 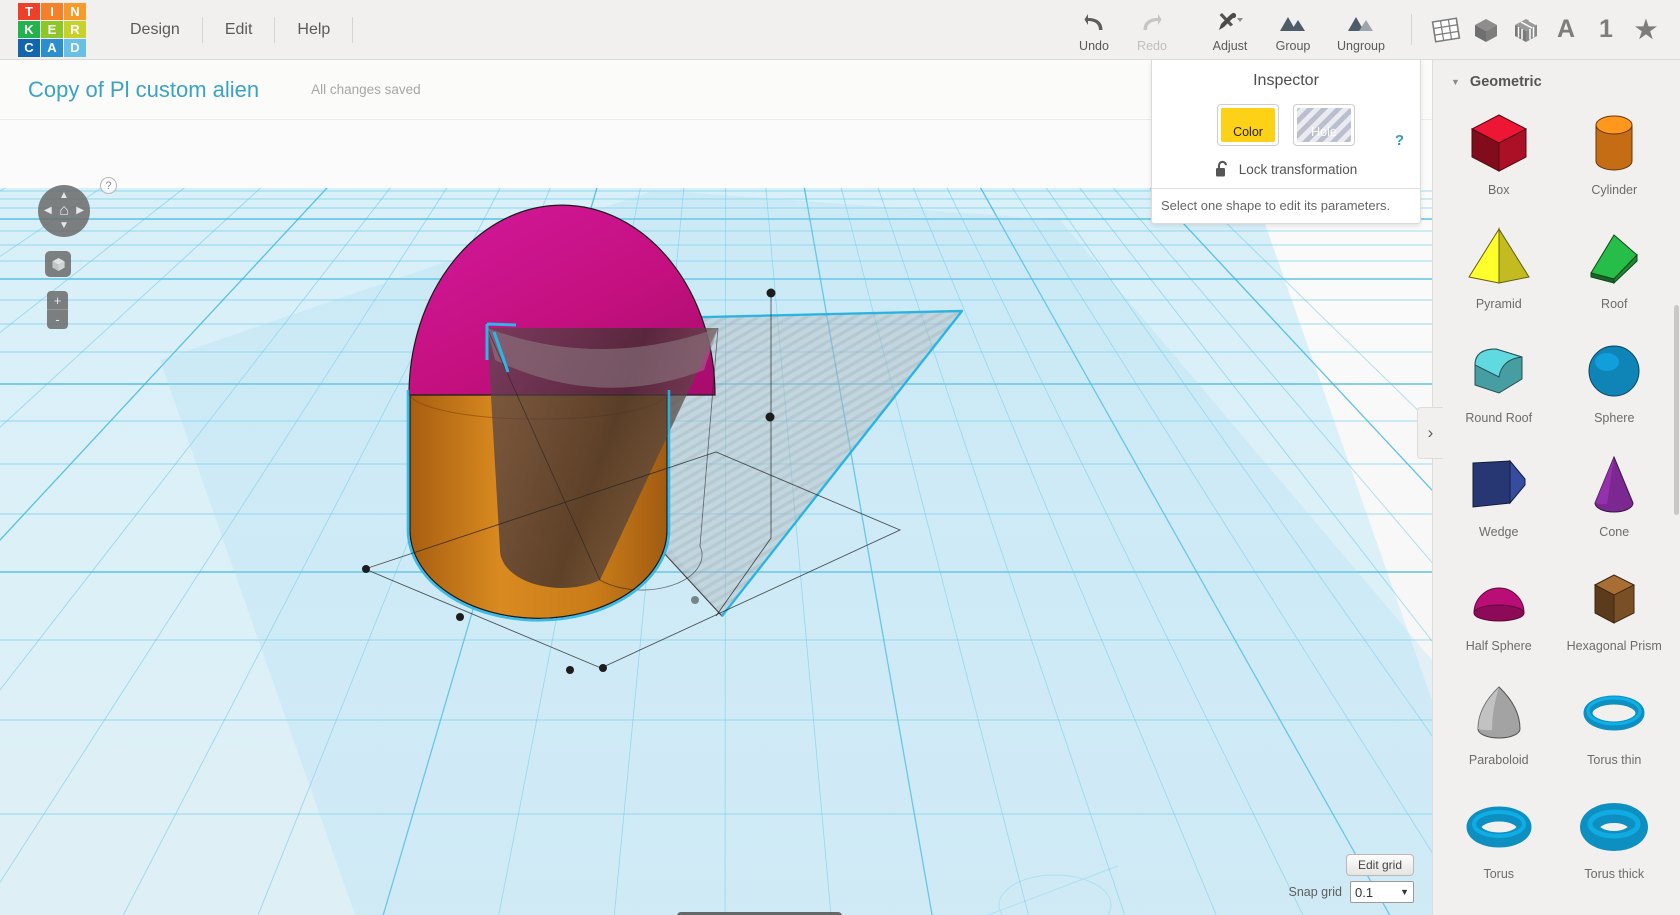 I want to click on shape-round-roof-icon, so click(x=1499, y=371).